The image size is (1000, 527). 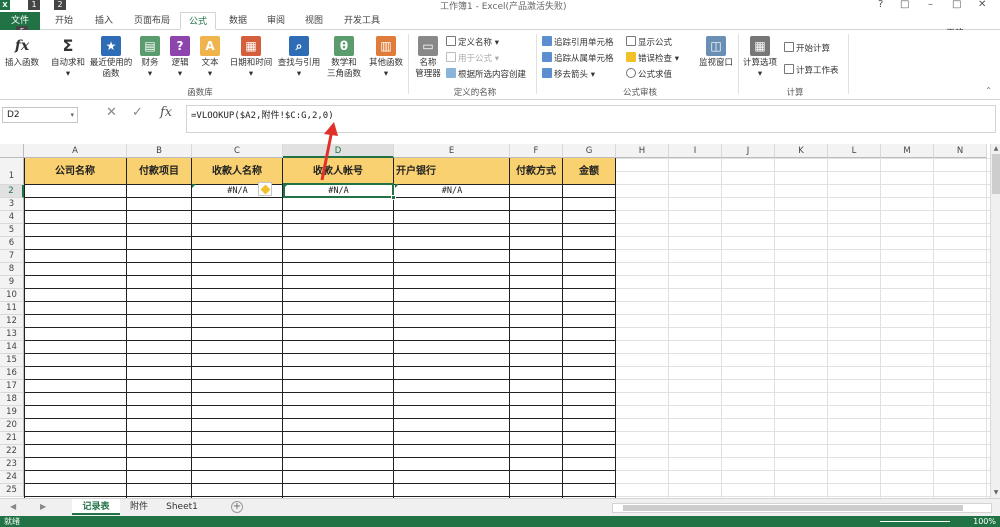 I want to click on column-header-e: E, so click(x=452, y=151).